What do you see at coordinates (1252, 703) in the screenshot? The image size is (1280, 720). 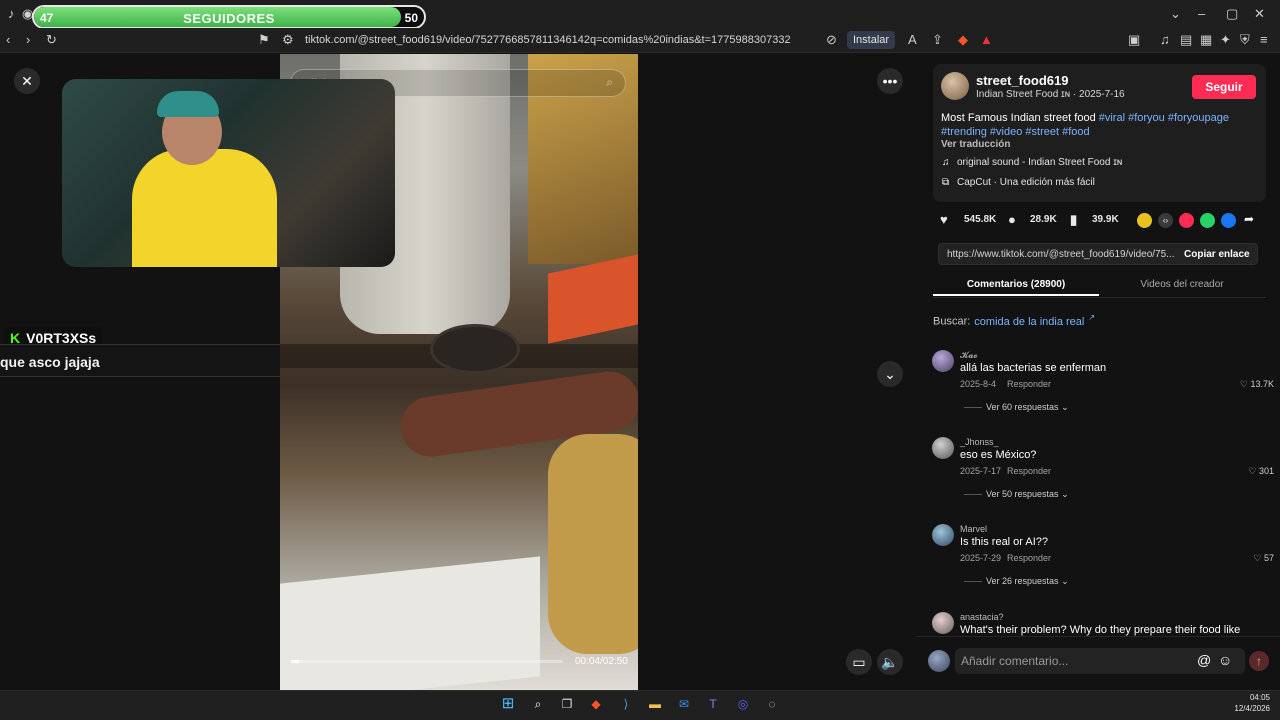 I see `system-clock: 04:05 12/4/2026` at bounding box center [1252, 703].